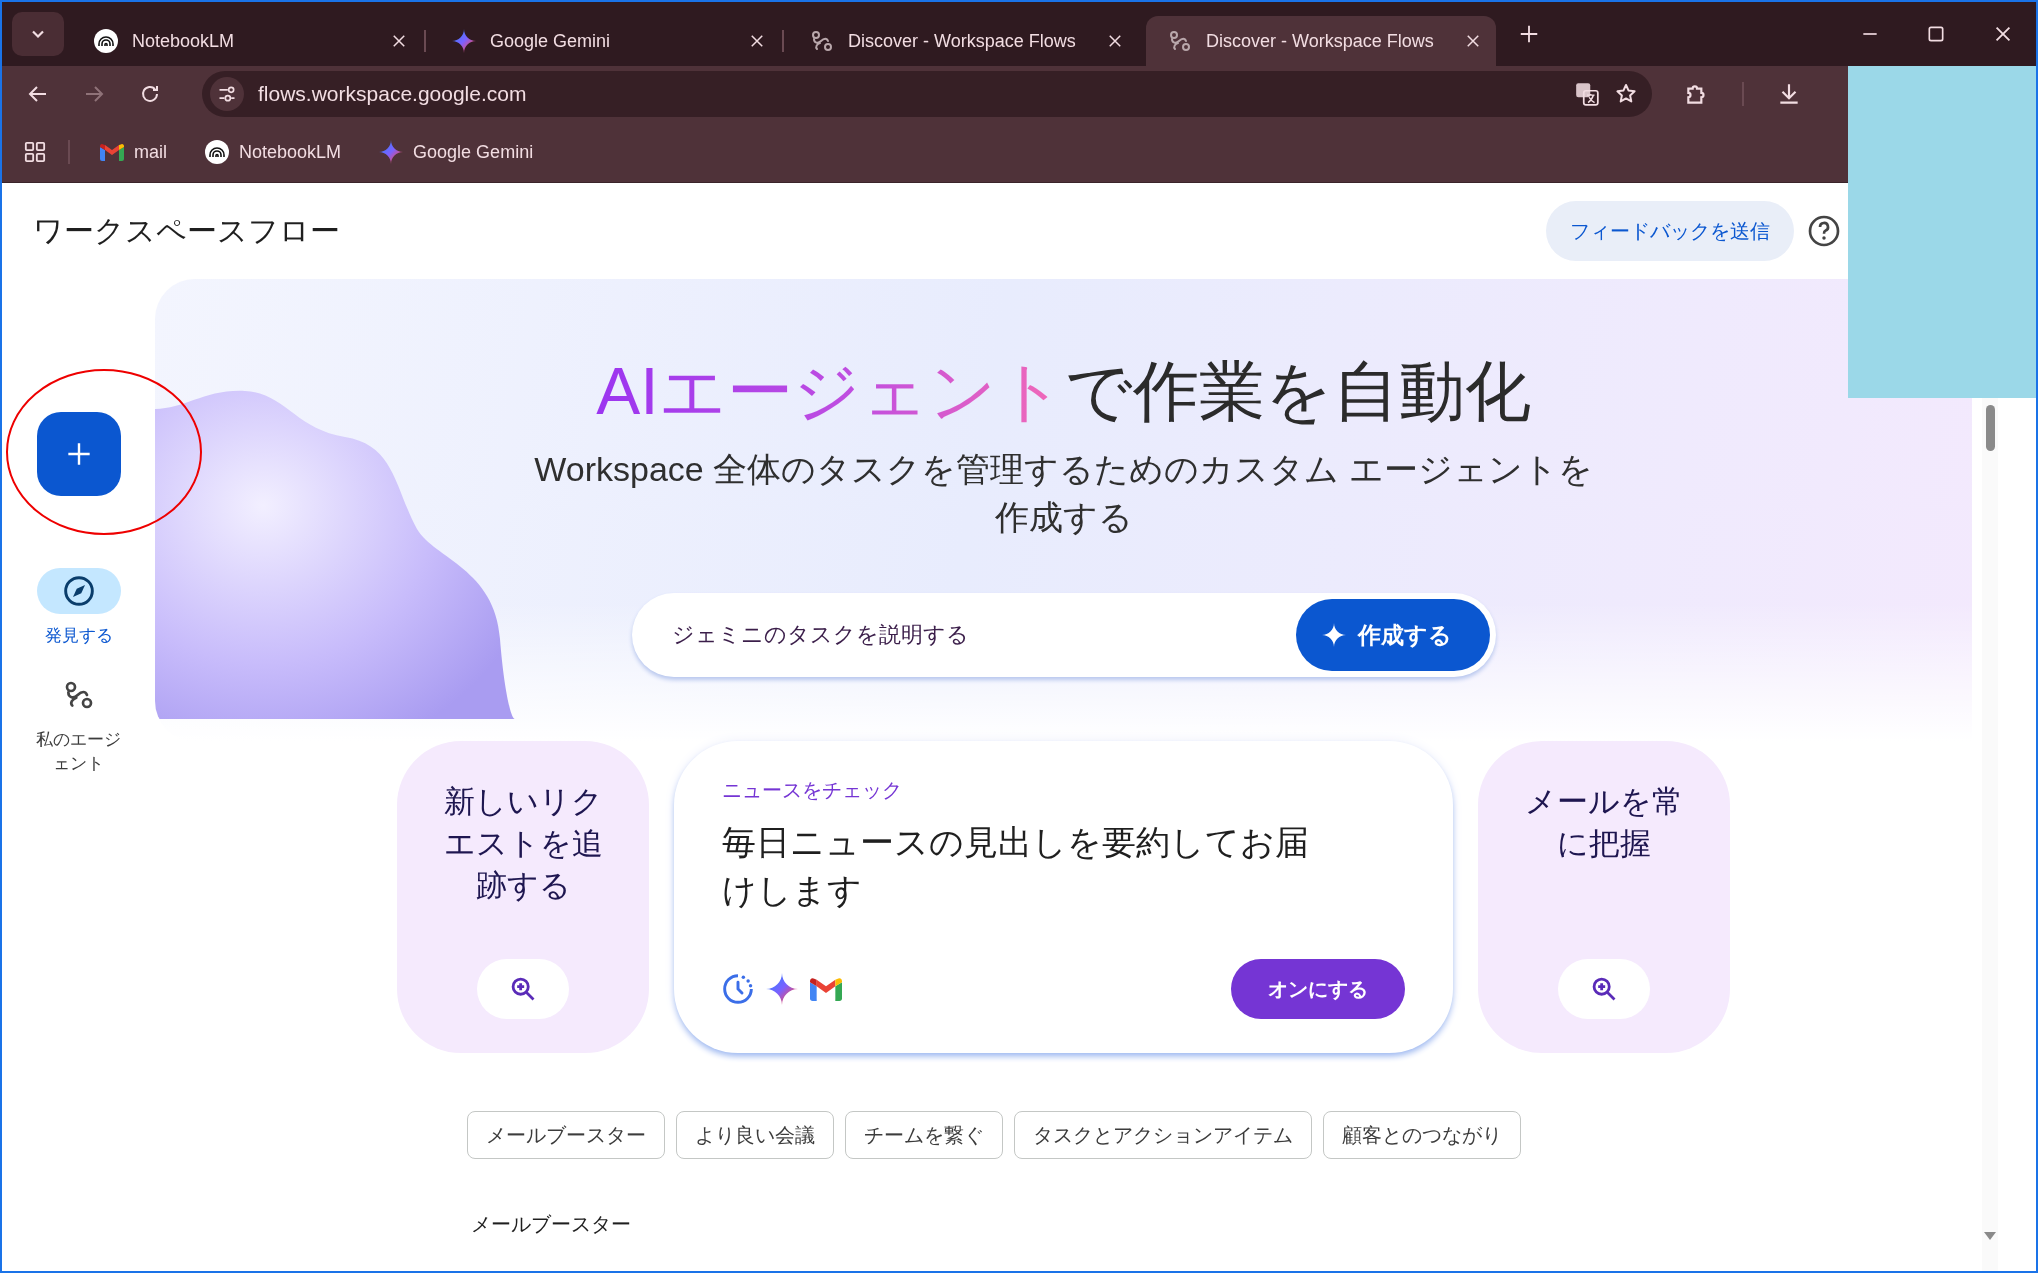  Describe the element at coordinates (1670, 231) in the screenshot. I see `feedback-button: フィードバックを送信` at that location.